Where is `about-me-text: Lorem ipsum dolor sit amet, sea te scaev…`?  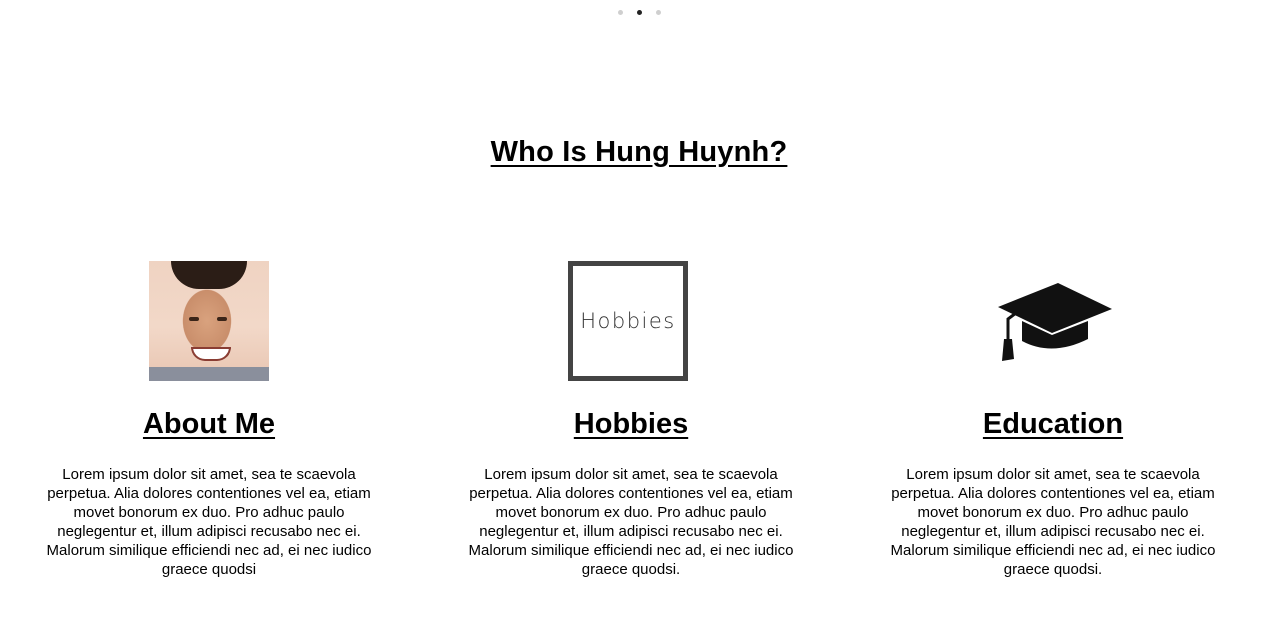
about-me-text: Lorem ipsum dolor sit amet, sea te scaev… is located at coordinates (209, 521).